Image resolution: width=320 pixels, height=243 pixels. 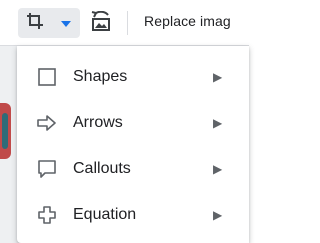 I want to click on menu-item-label: Arrows, so click(x=98, y=122).